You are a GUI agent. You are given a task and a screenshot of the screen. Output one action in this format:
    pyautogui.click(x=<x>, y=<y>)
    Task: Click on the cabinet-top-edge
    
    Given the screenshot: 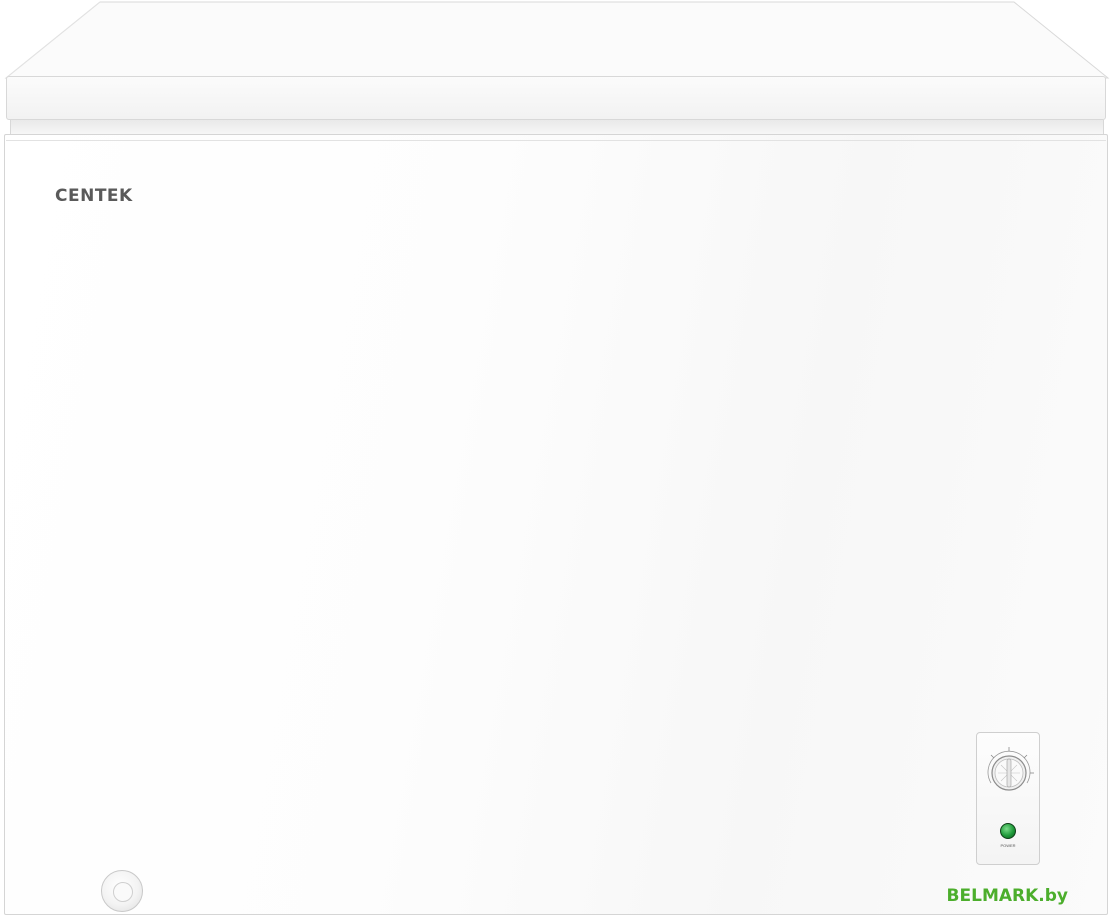 What is the action you would take?
    pyautogui.click(x=556, y=140)
    